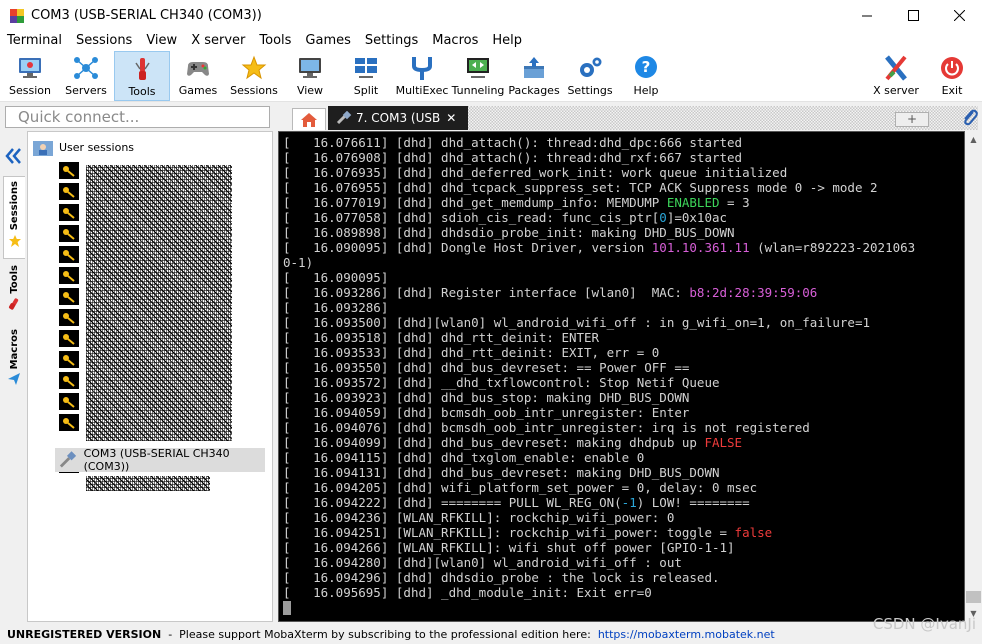 The image size is (982, 644). I want to click on sidebar-tab-macros: Macros, so click(14, 359).